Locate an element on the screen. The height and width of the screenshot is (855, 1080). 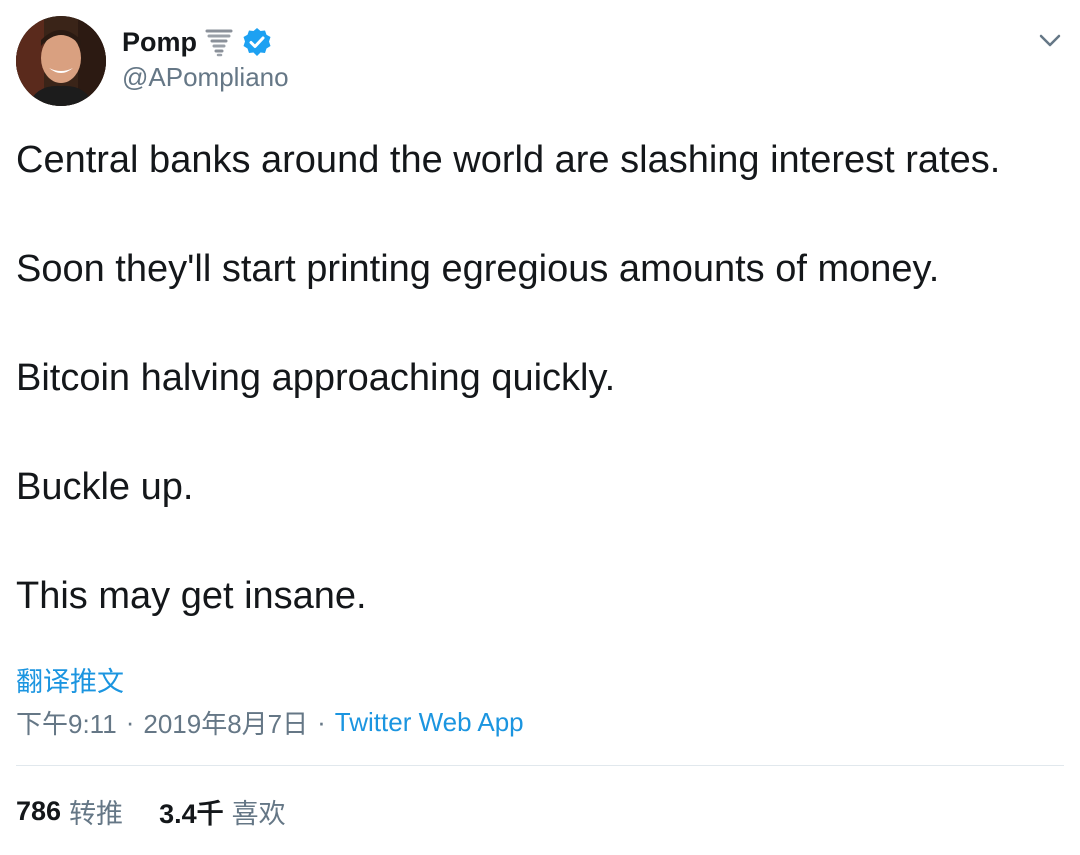
name-row: Pomp is located at coordinates (197, 42).